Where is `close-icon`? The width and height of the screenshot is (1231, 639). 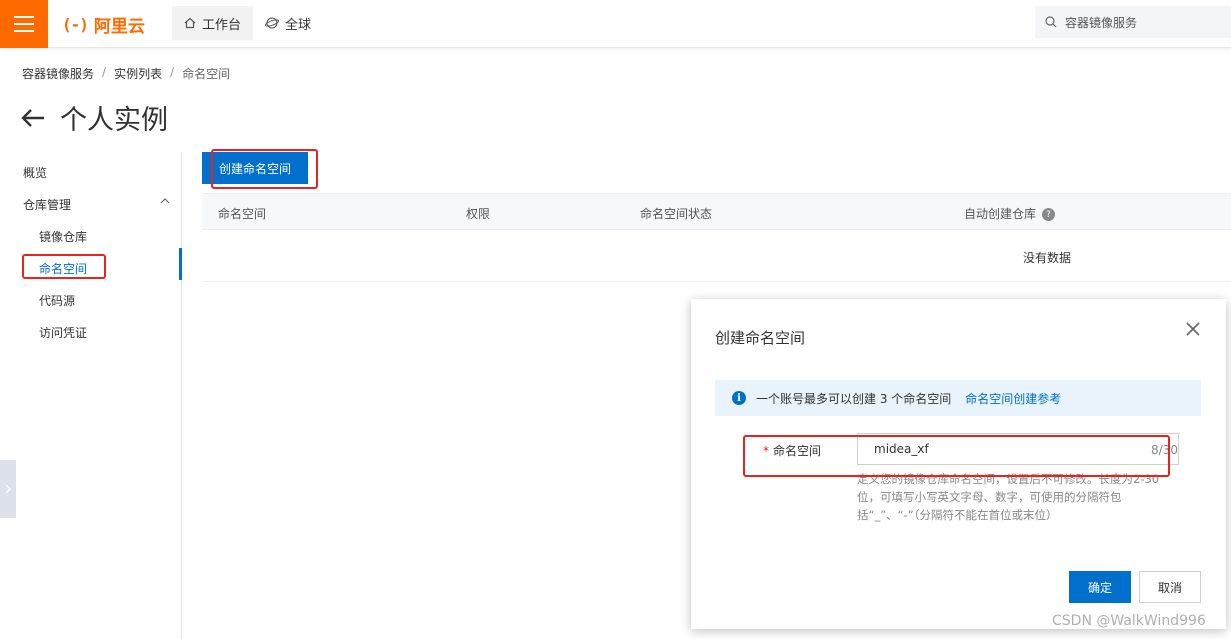
close-icon is located at coordinates (1193, 329).